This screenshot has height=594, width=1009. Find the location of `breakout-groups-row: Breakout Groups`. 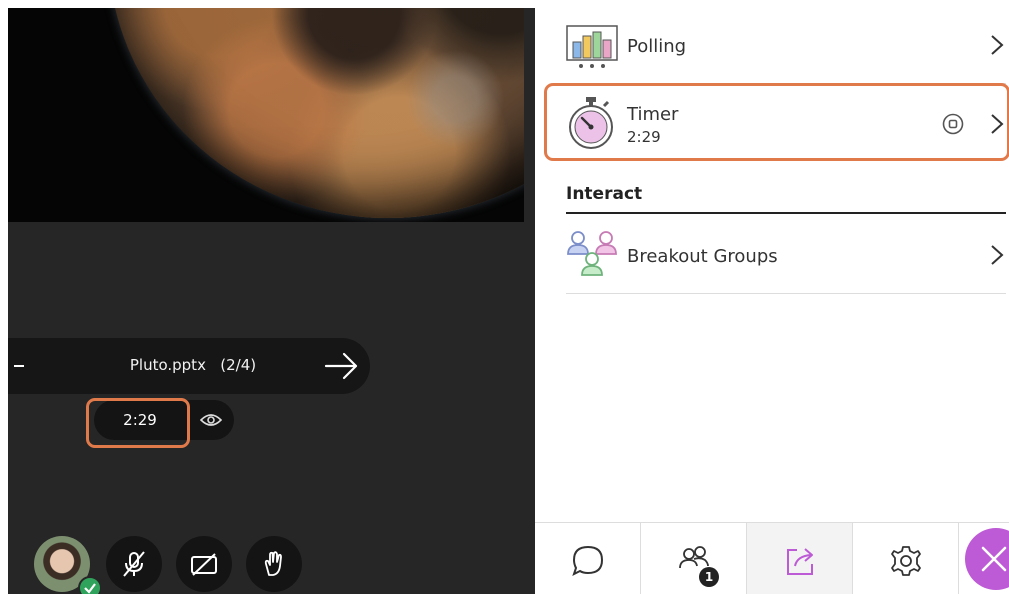

breakout-groups-row: Breakout Groups is located at coordinates (786, 255).